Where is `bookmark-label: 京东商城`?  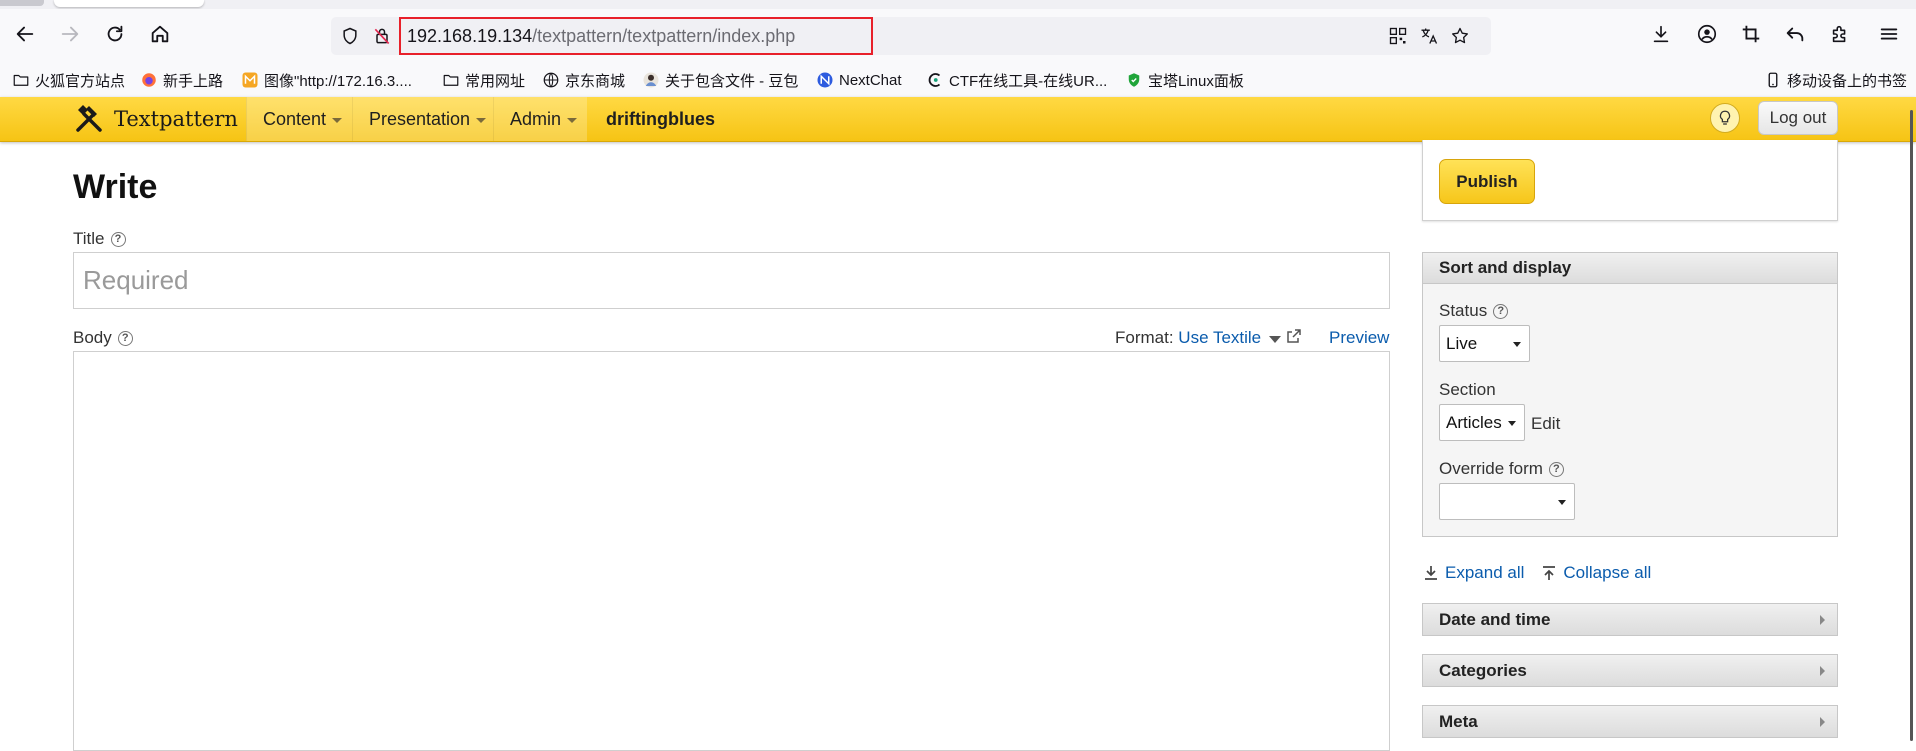
bookmark-label: 京东商城 is located at coordinates (595, 81).